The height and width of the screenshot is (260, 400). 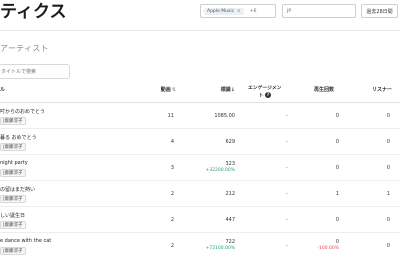 I want to click on videos-count: 3, so click(x=172, y=168).